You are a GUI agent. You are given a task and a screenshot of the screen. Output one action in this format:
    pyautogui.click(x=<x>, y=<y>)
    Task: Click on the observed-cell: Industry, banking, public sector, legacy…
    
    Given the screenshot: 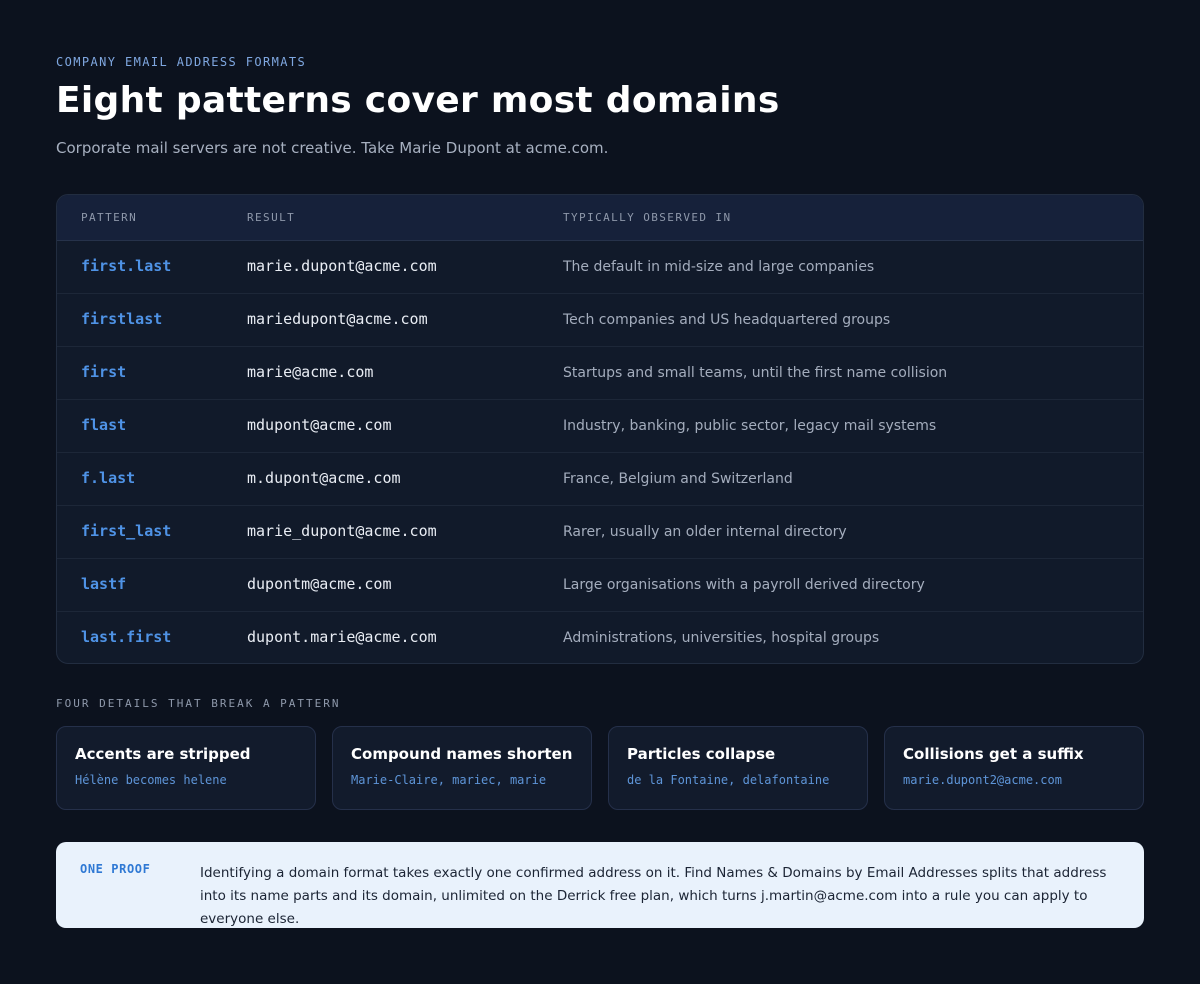 What is the action you would take?
    pyautogui.click(x=750, y=426)
    